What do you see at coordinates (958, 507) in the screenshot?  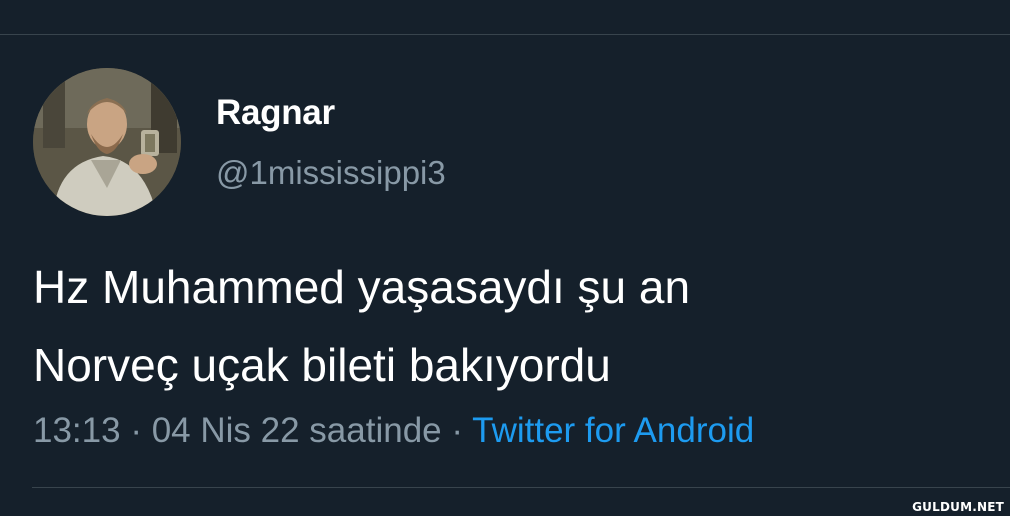 I see `site-watermark: GULDUM.NET` at bounding box center [958, 507].